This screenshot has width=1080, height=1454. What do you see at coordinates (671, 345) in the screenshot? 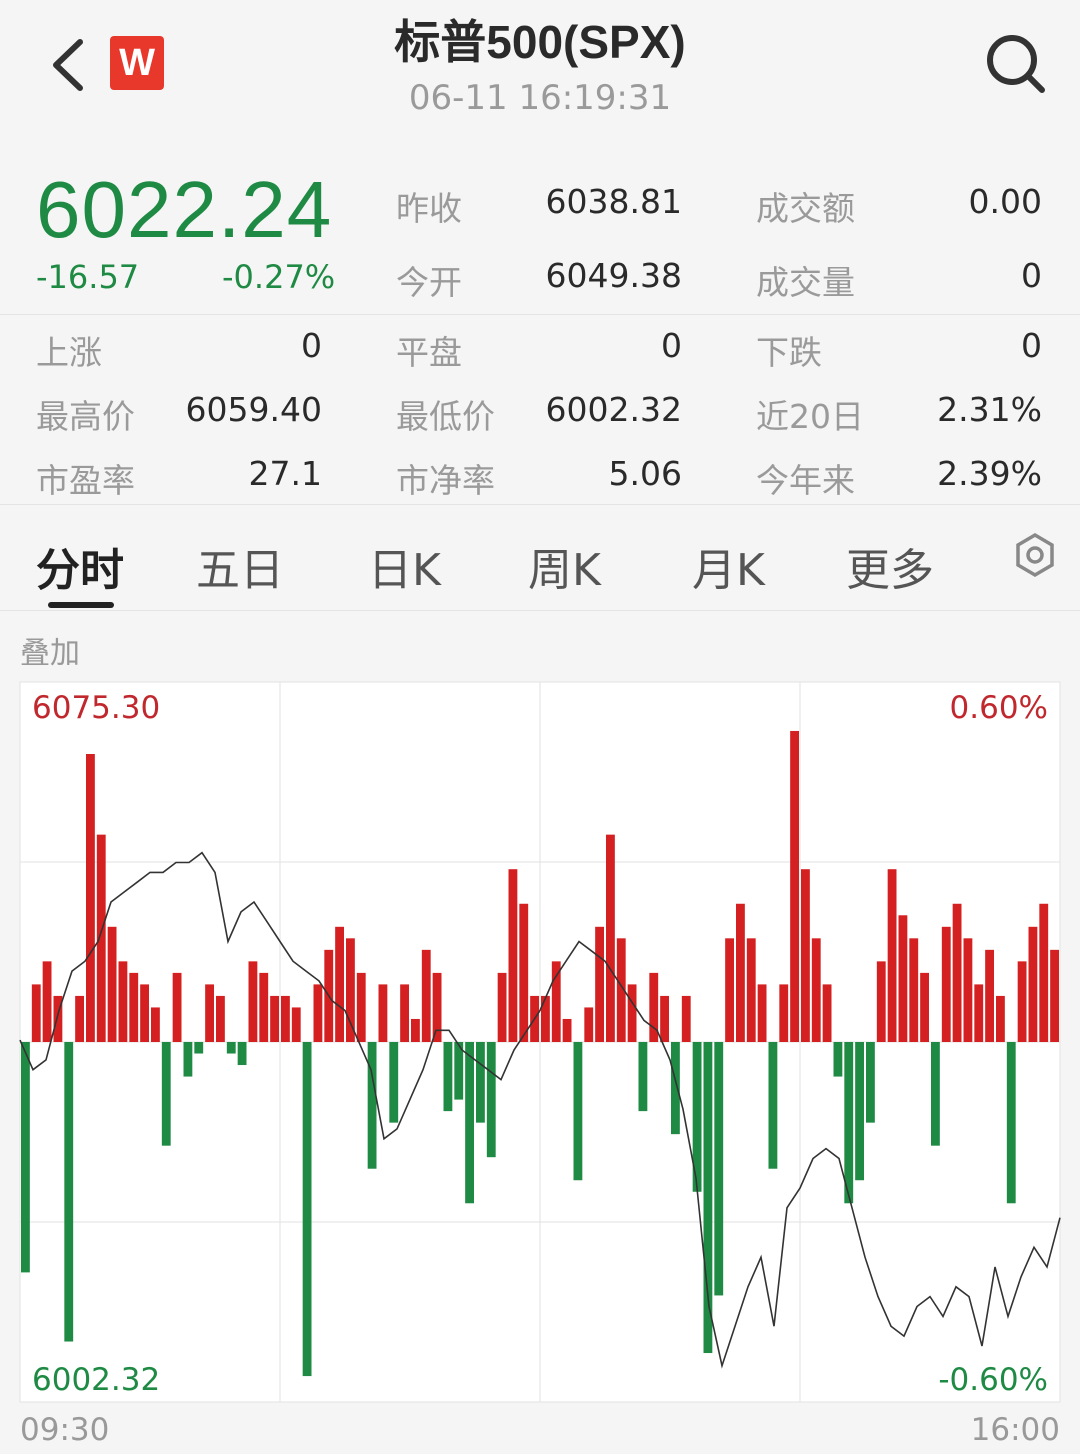
I see `stat-value-unchanged: 0` at bounding box center [671, 345].